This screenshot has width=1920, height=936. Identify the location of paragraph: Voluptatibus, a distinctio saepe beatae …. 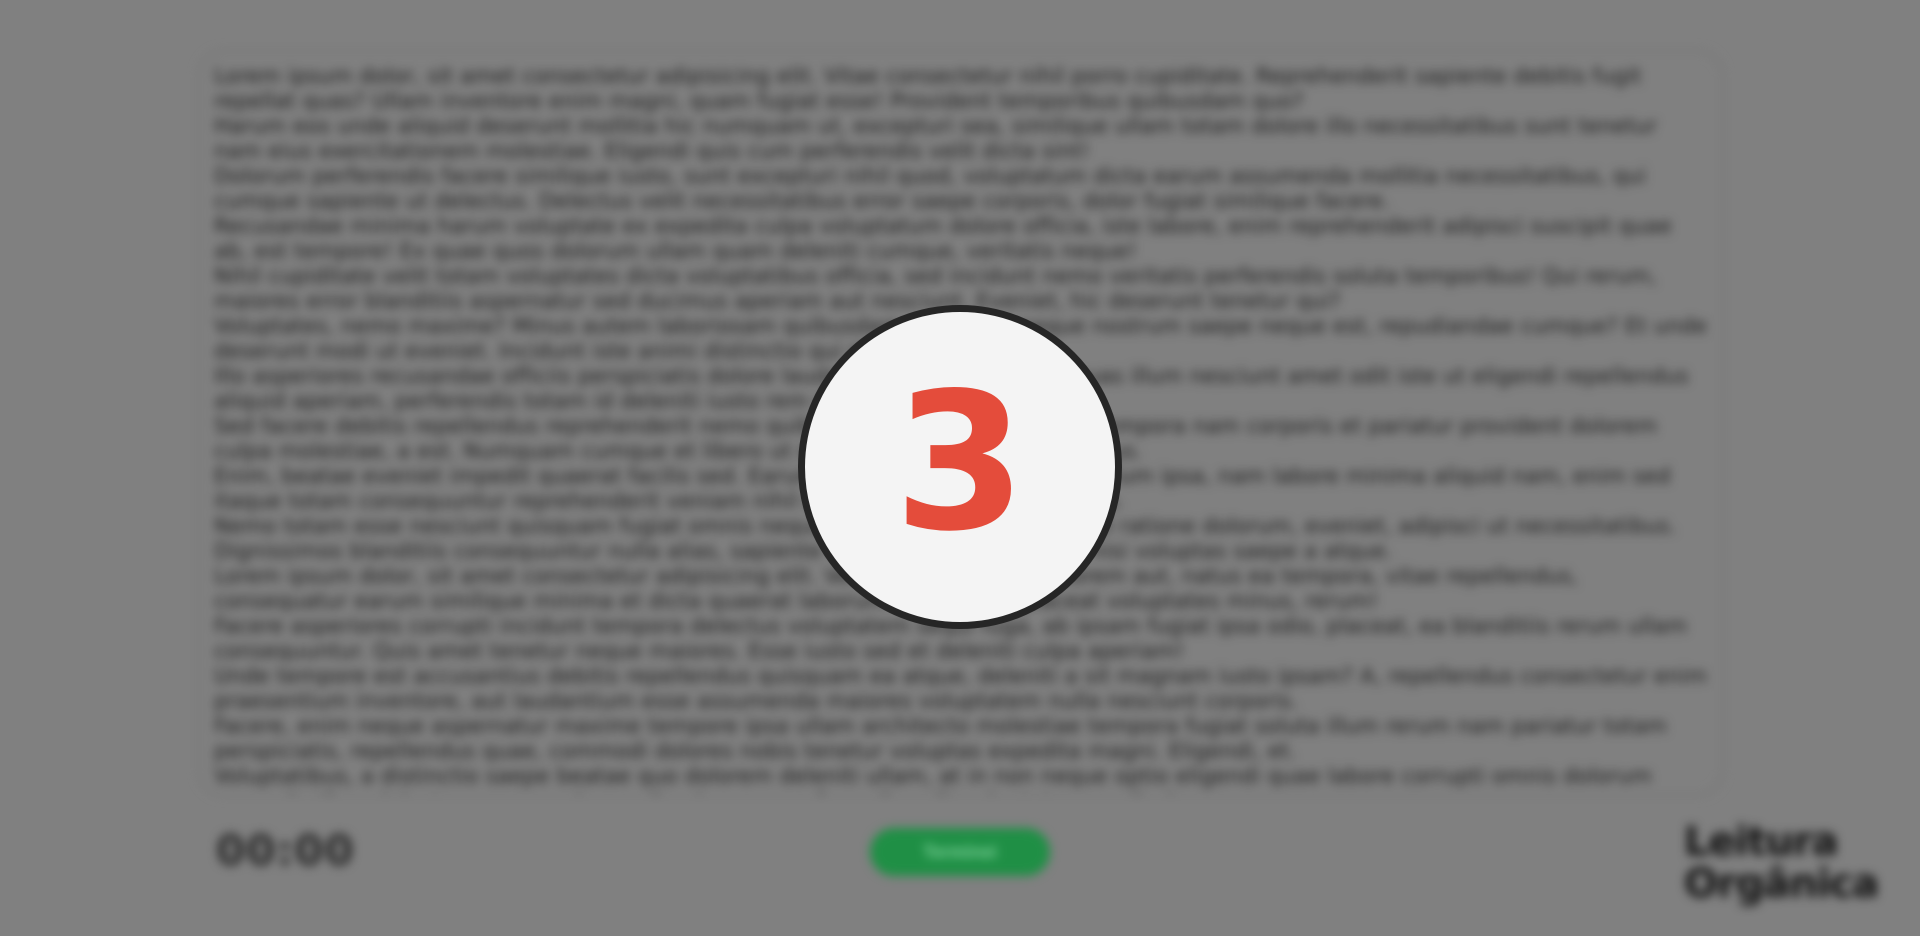
(933, 779).